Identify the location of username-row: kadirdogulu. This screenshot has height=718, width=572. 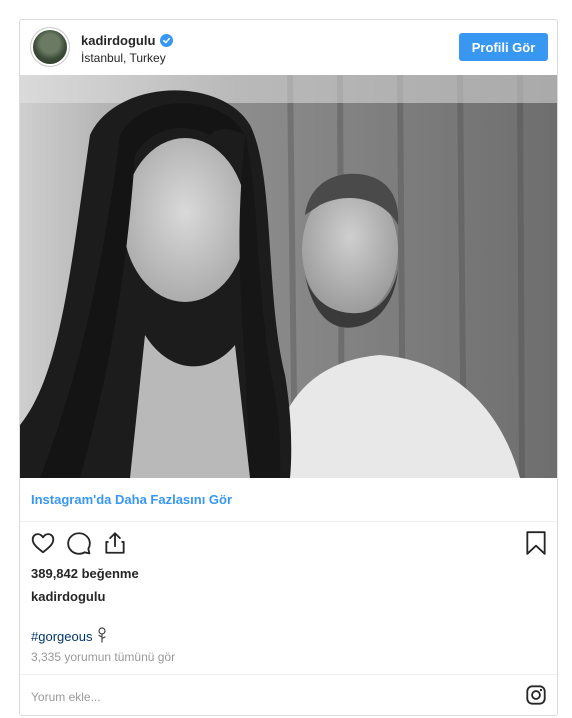
(127, 40).